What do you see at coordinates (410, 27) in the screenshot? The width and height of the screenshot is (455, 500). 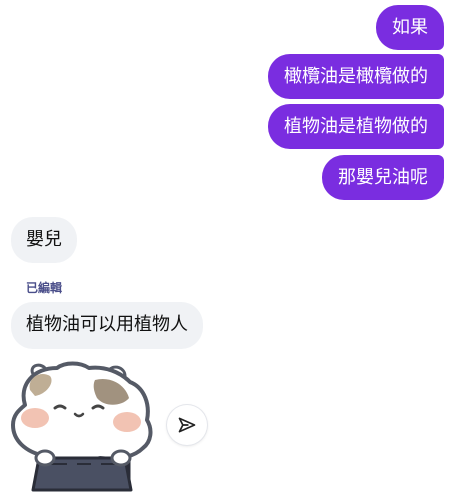 I see `outgoing-message-bubble: 如果` at bounding box center [410, 27].